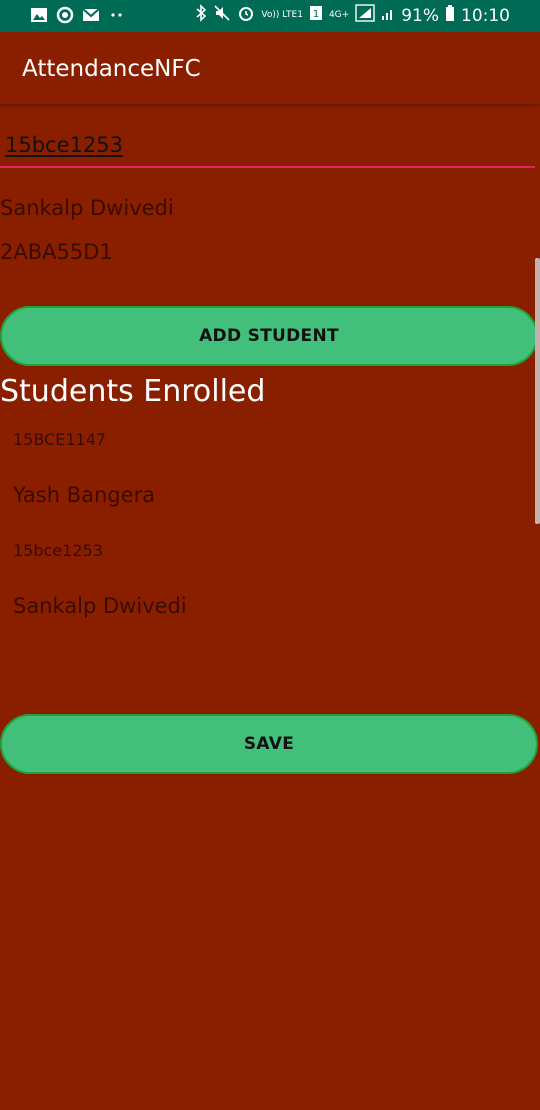 This screenshot has width=540, height=1110. Describe the element at coordinates (100, 606) in the screenshot. I see `list-item-name: Sankalp Dwivedi` at that location.